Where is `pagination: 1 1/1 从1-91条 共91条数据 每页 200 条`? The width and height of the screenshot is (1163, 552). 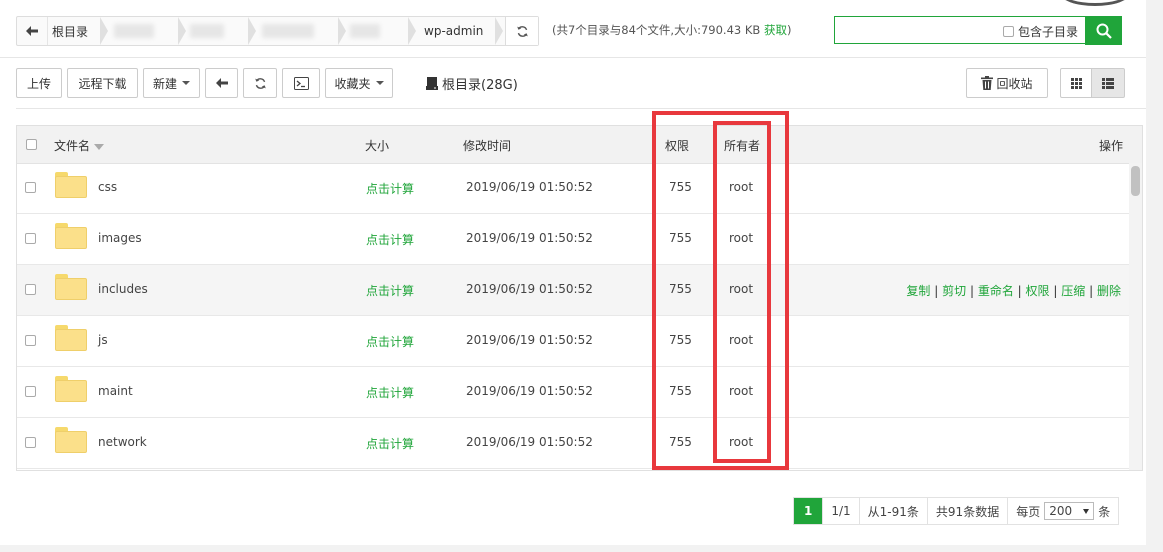 pagination: 1 1/1 从1-91条 共91条数据 每页 200 条 is located at coordinates (956, 511).